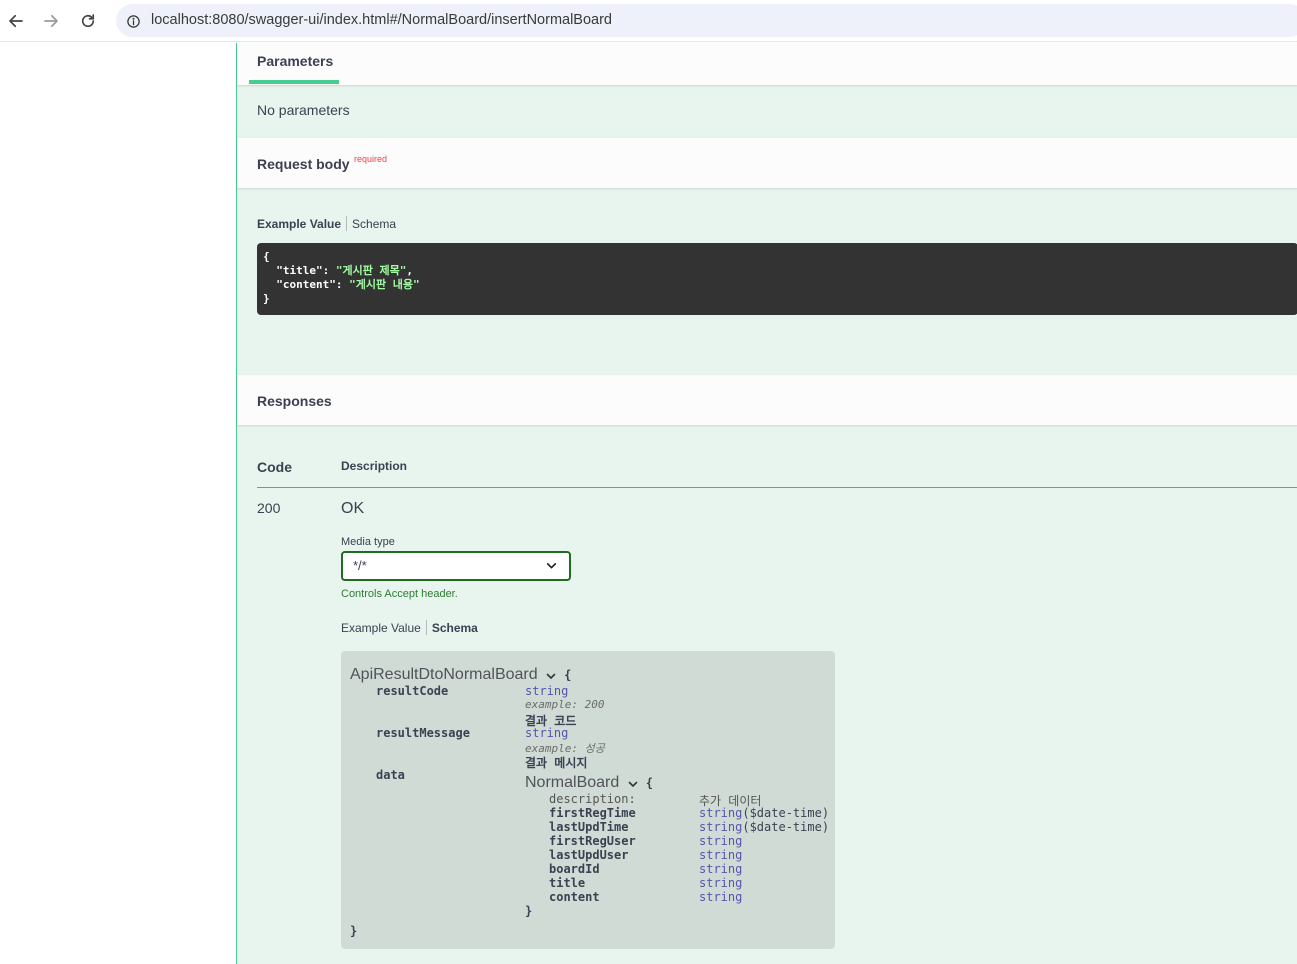 The image size is (1297, 964). I want to click on responses-title: Responses, so click(294, 401).